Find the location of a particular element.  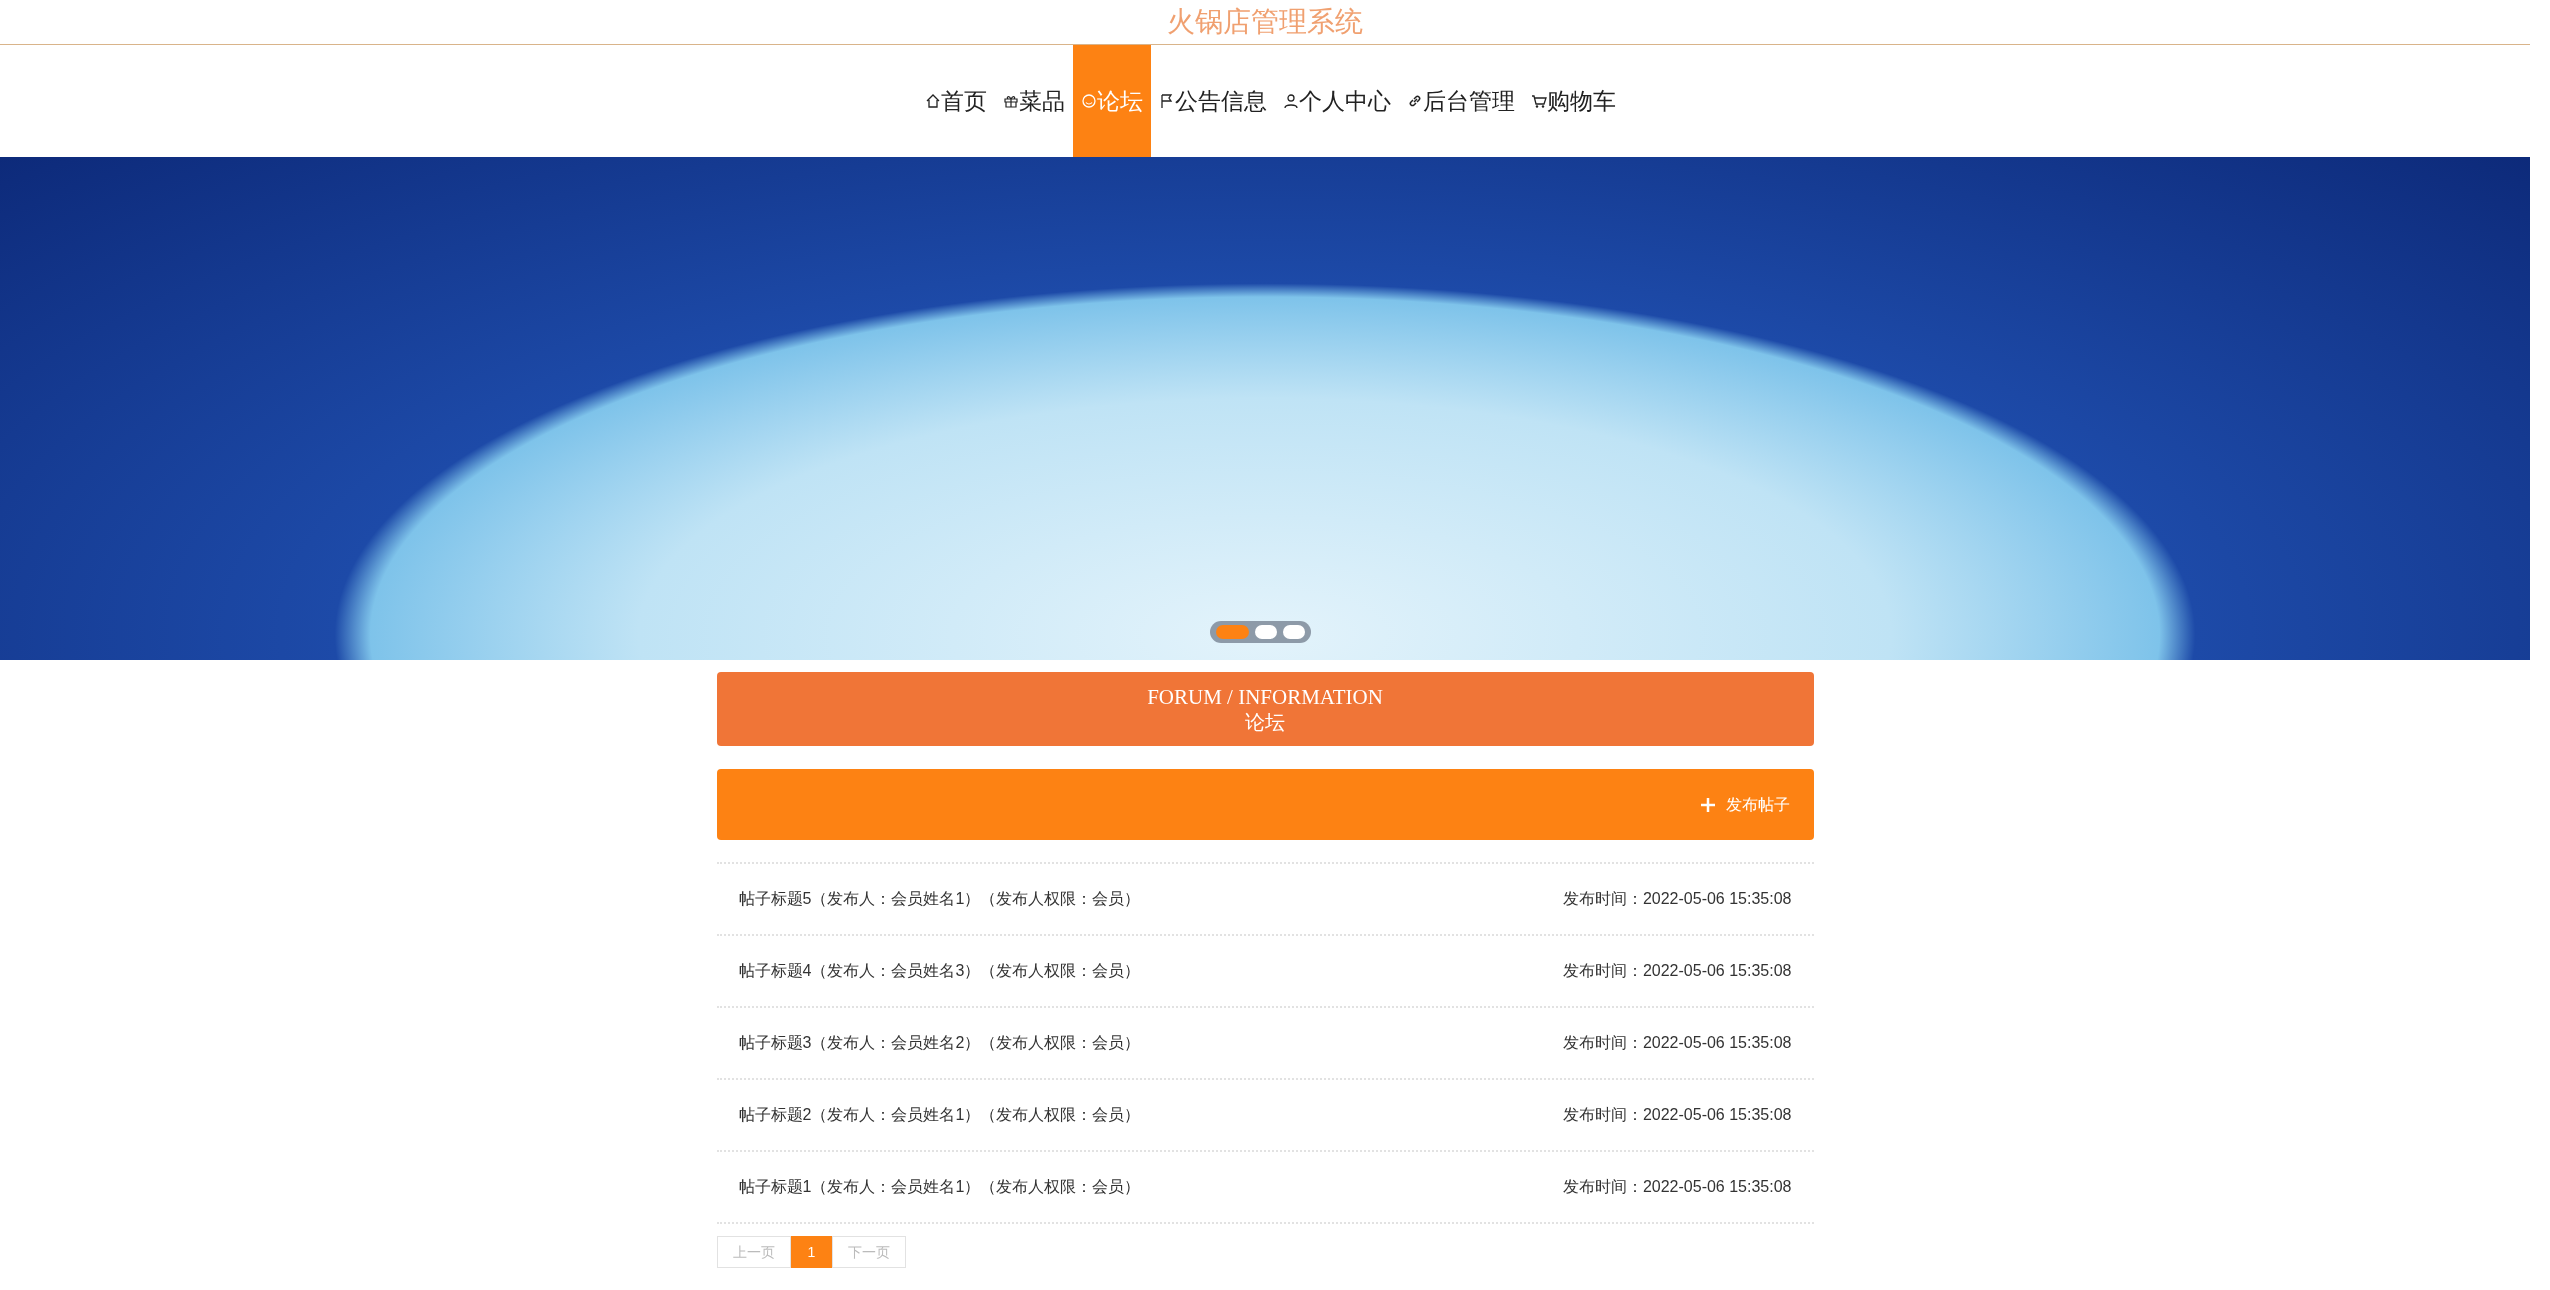

cart-icon is located at coordinates (1538, 101).